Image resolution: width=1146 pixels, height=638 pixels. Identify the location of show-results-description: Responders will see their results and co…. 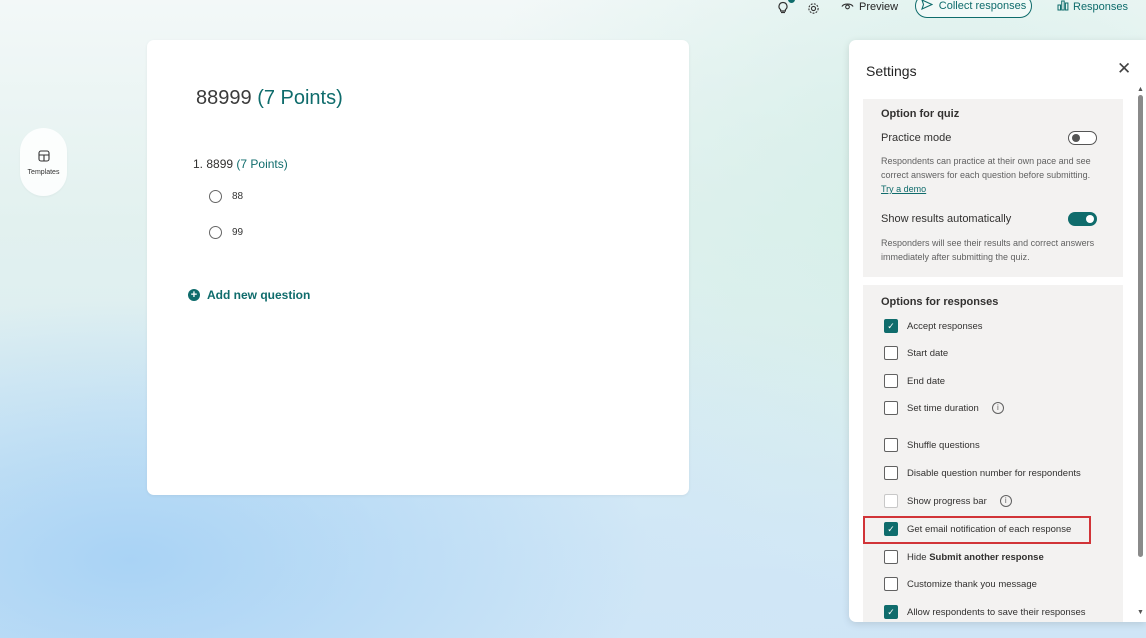
(988, 250).